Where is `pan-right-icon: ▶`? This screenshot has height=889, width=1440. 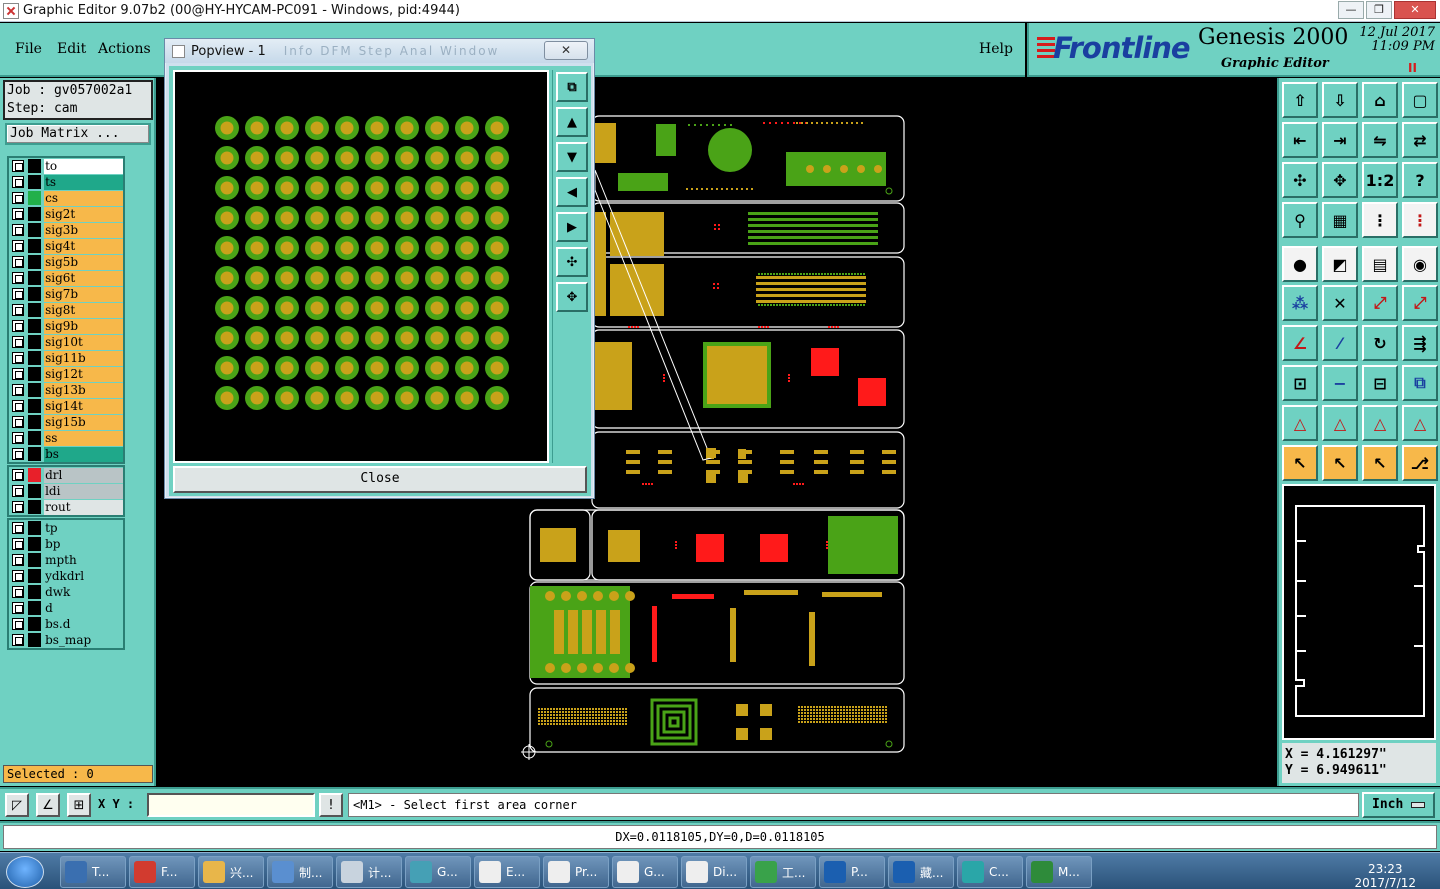 pan-right-icon: ▶ is located at coordinates (572, 227).